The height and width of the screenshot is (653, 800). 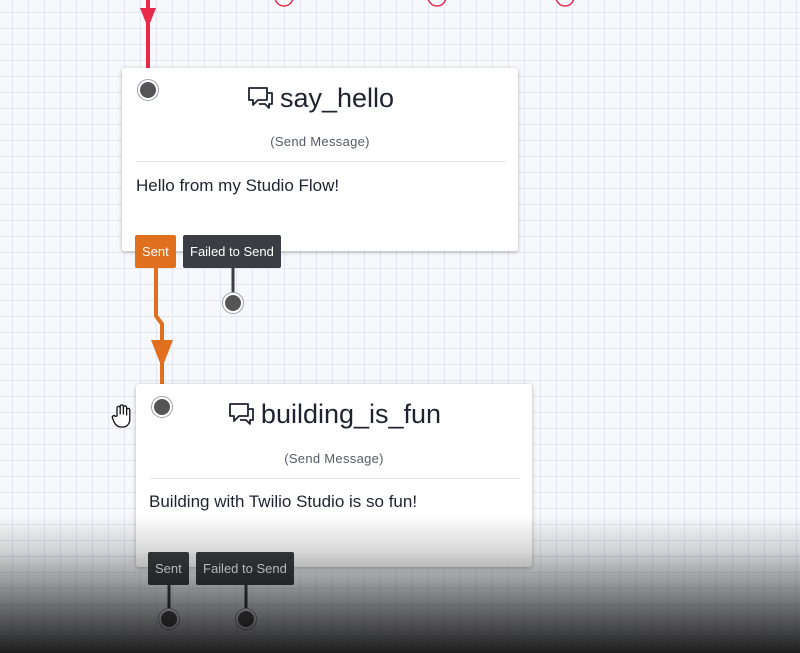 I want to click on sent-wire, so click(x=159, y=327).